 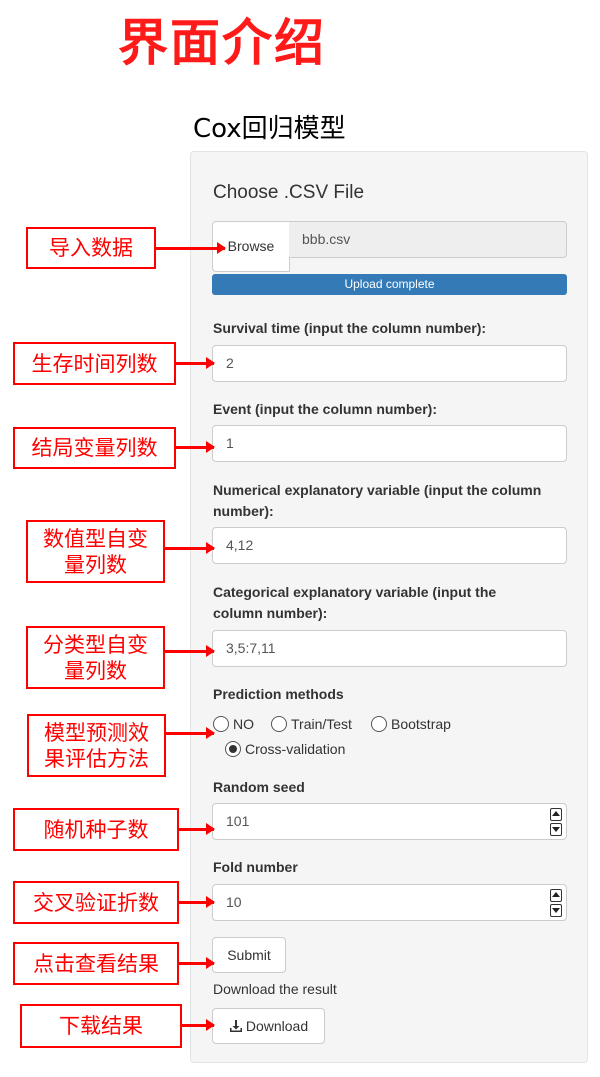 I want to click on file-name-field: bbb.csv, so click(x=428, y=239).